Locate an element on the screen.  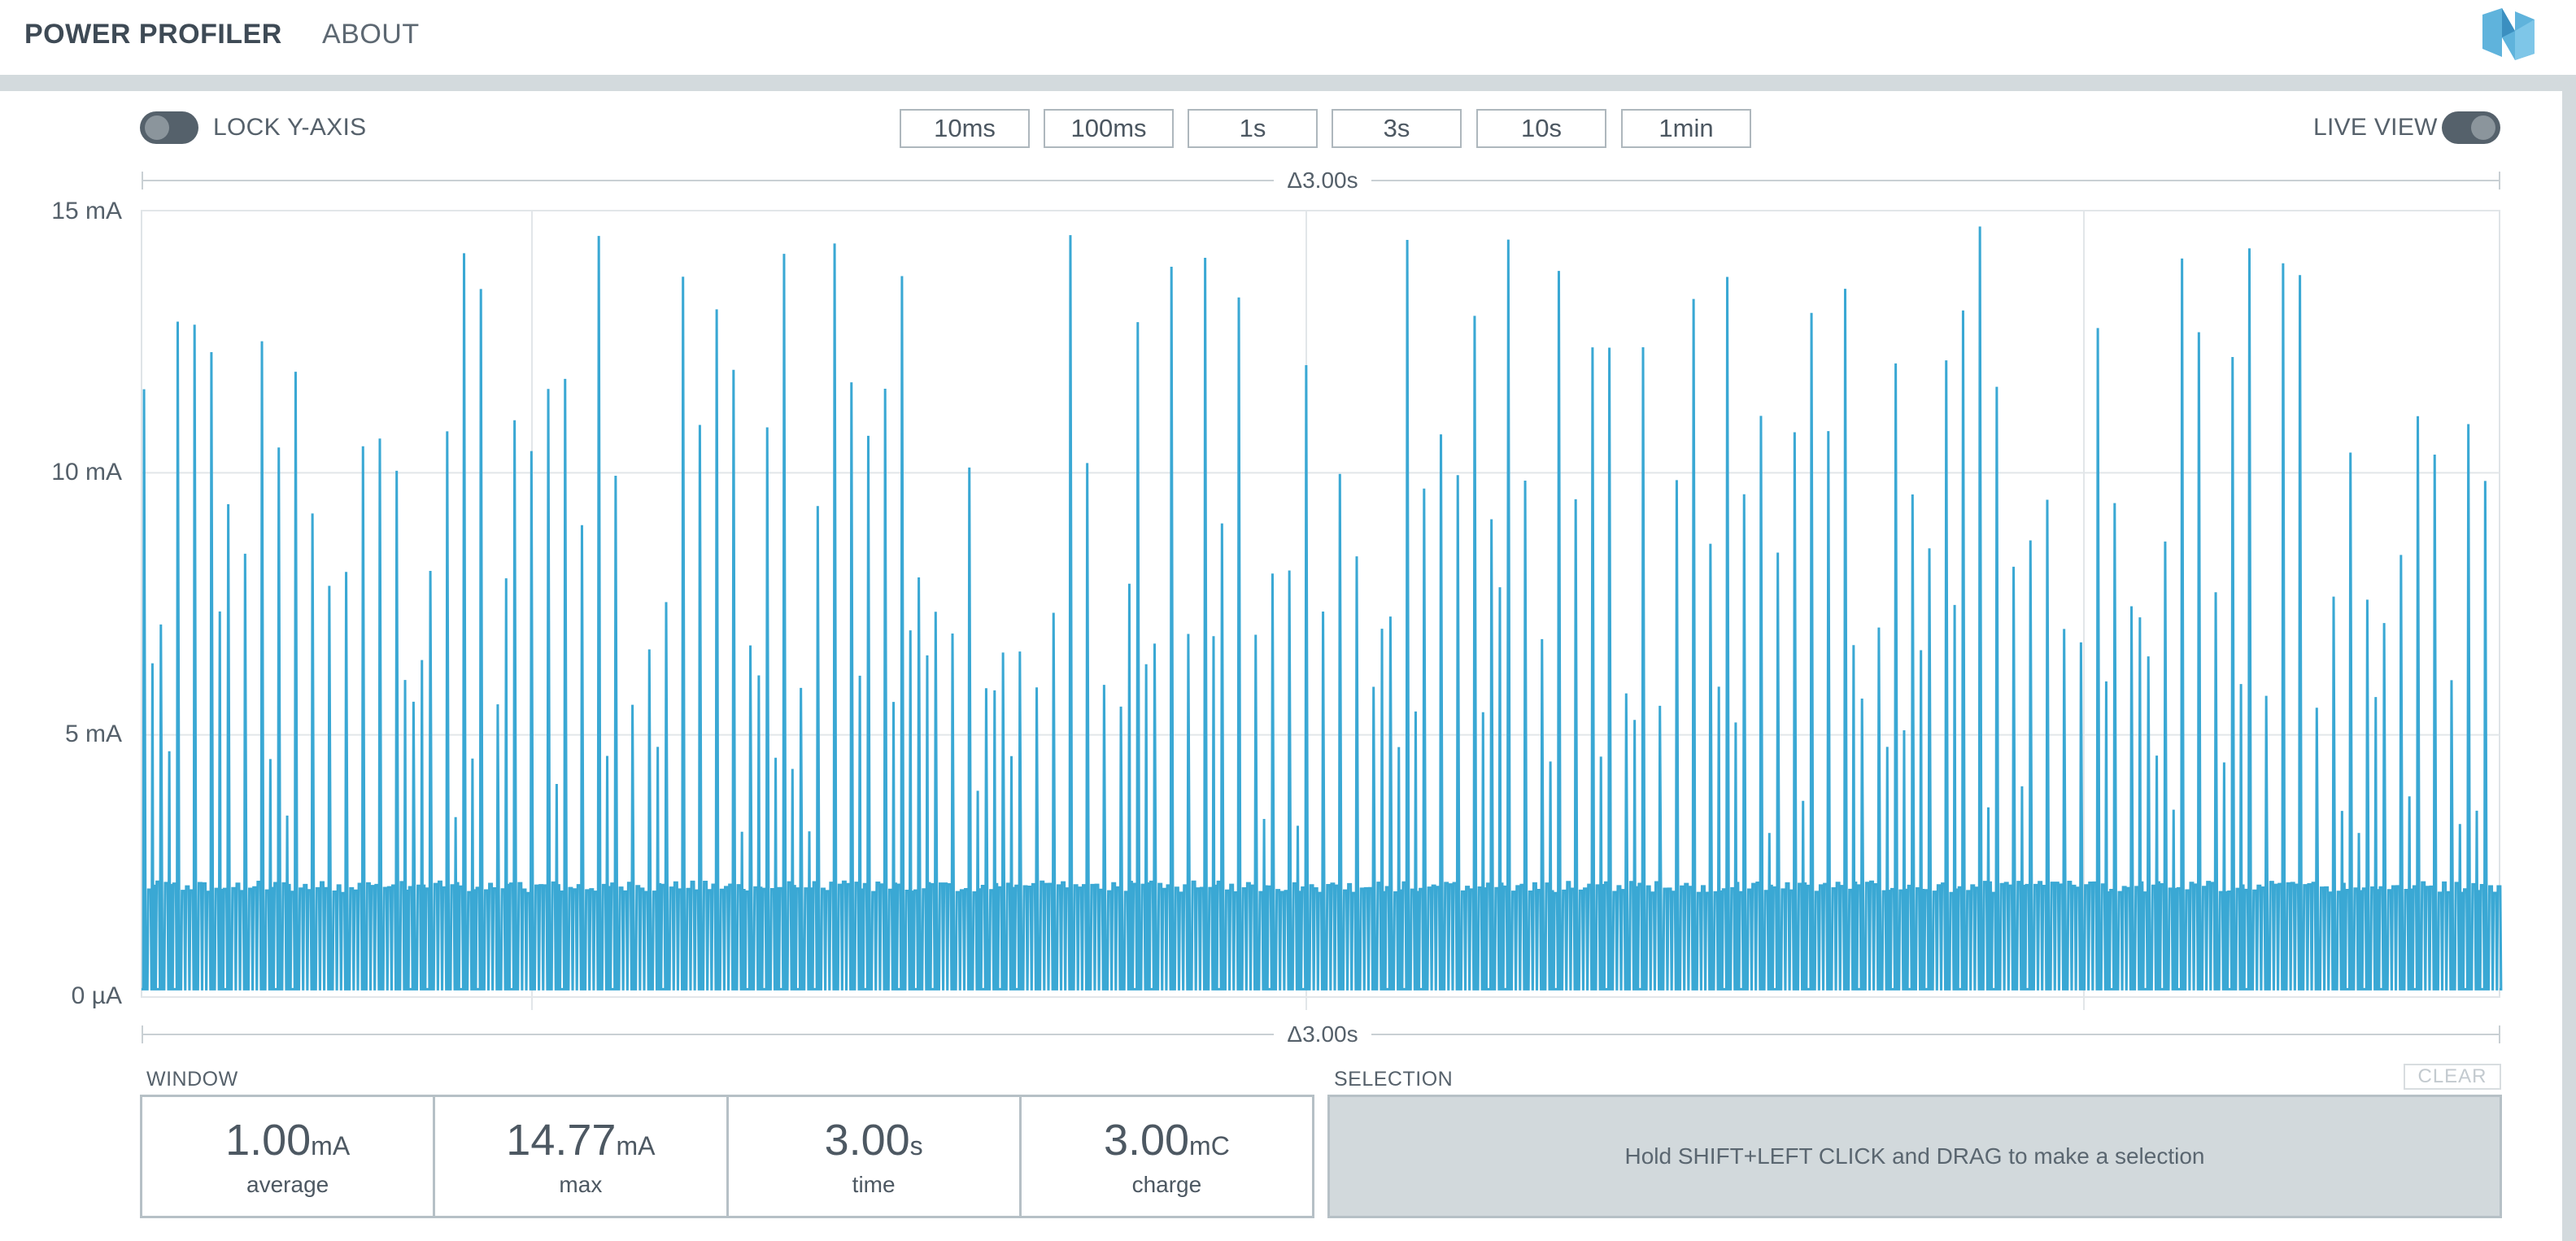
stat-unit: s is located at coordinates (916, 1145).